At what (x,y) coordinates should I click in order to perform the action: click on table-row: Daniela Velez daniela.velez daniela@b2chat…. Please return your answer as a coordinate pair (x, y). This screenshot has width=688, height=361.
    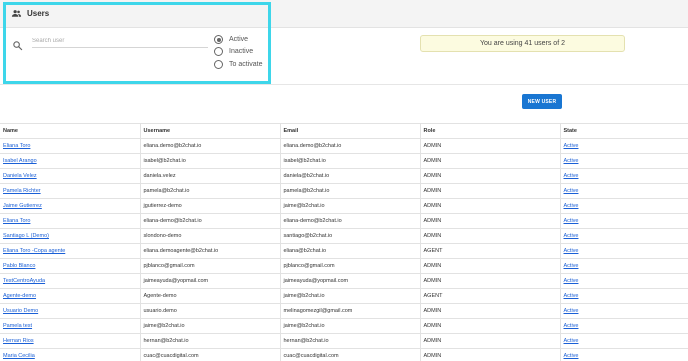
    Looking at the image, I should click on (344, 176).